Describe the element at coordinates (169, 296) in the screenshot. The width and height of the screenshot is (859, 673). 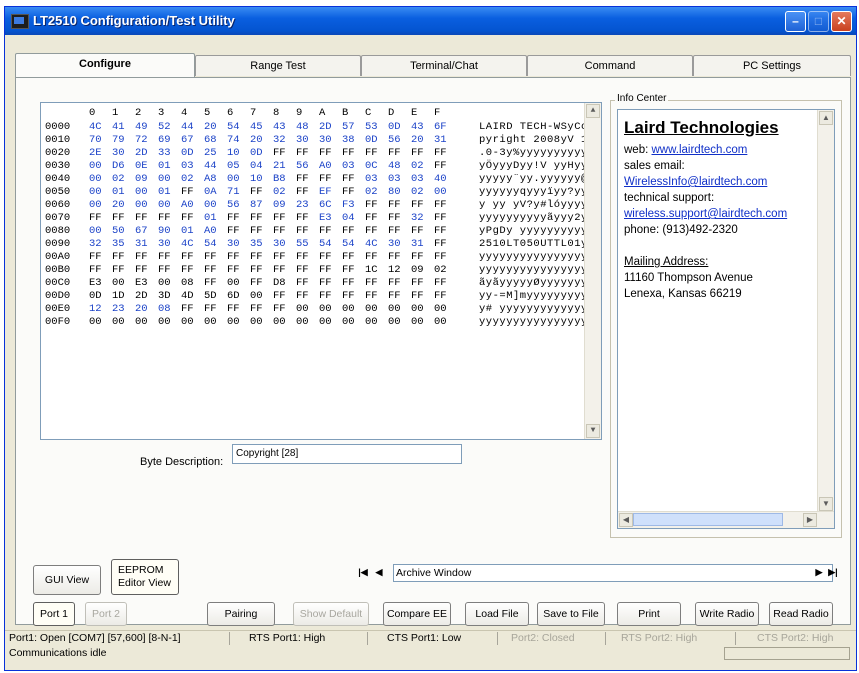
I see `hex-byte: 3D` at that location.